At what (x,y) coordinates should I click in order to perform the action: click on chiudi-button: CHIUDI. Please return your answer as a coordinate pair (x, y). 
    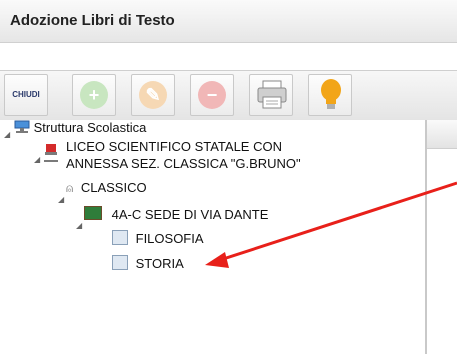
    Looking at the image, I should click on (26, 95).